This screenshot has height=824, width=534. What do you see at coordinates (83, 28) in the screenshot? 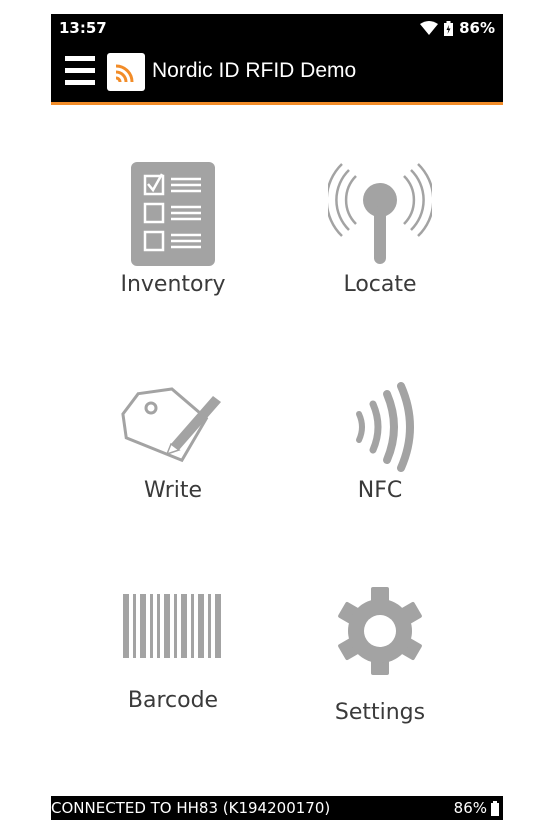
I see `status-time: 13:57` at bounding box center [83, 28].